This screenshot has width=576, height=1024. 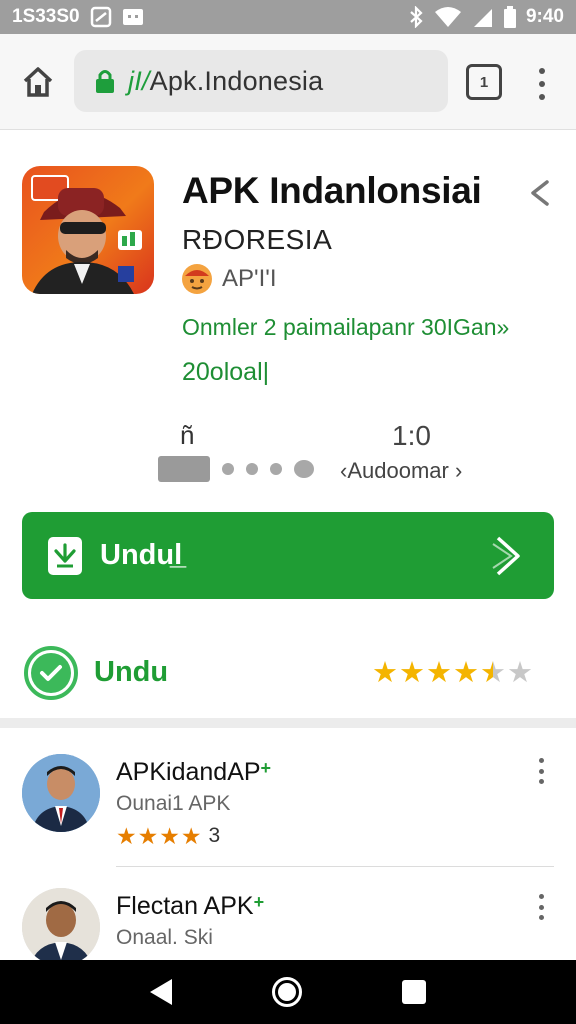 What do you see at coordinates (236, 469) in the screenshot?
I see `screenshot-pager` at bounding box center [236, 469].